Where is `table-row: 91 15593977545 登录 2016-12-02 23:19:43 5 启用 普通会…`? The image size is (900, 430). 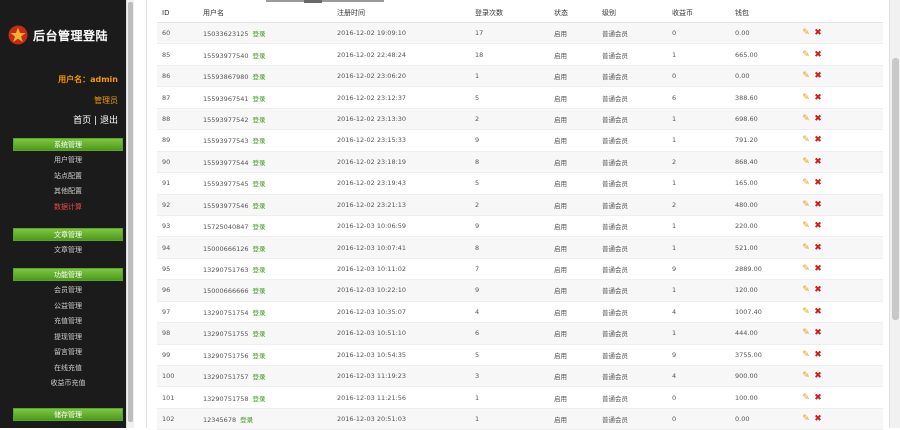 table-row: 91 15593977545 登录 2016-12-02 23:19:43 5 启用 普通会… is located at coordinates (520, 183).